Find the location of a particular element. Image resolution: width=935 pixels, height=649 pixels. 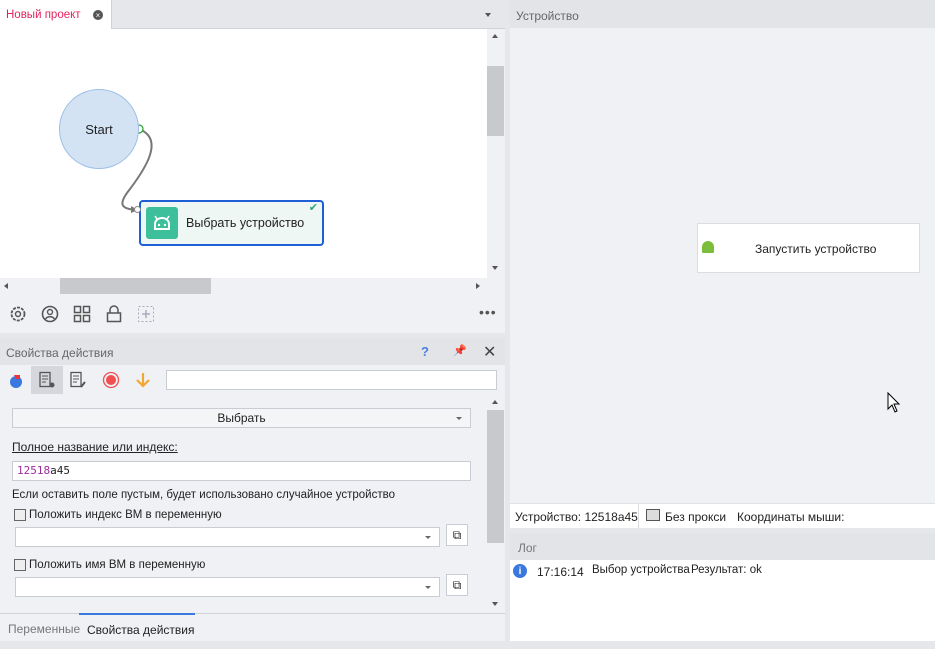

save-name-label: Положить имя ВМ в переменную is located at coordinates (117, 565).